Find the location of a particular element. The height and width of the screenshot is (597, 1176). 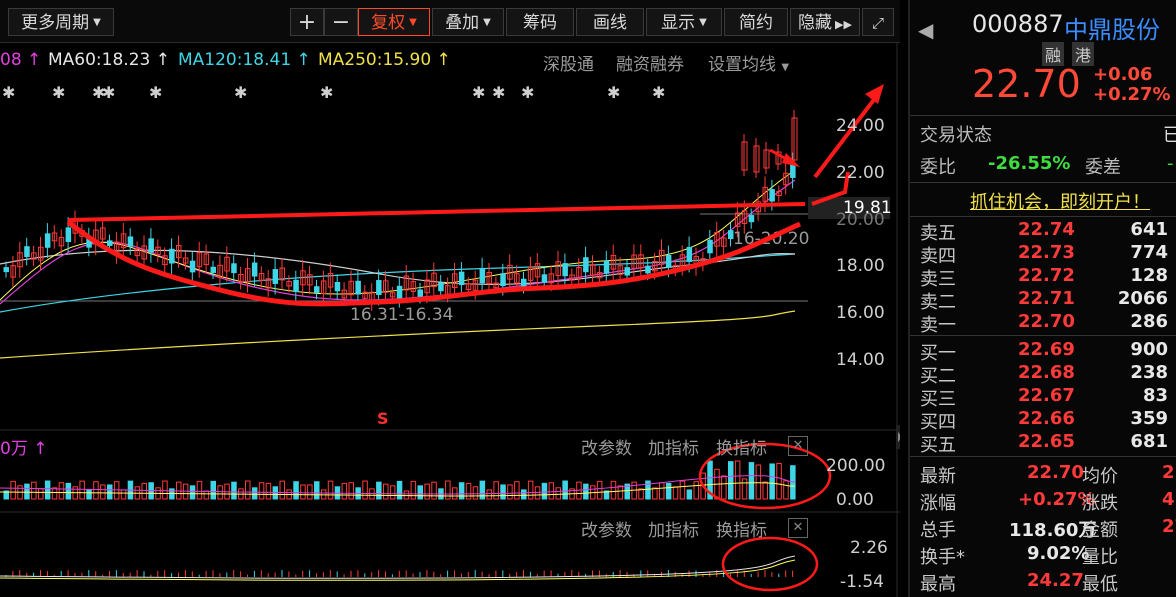

chips-button: 筹码 is located at coordinates (540, 22).